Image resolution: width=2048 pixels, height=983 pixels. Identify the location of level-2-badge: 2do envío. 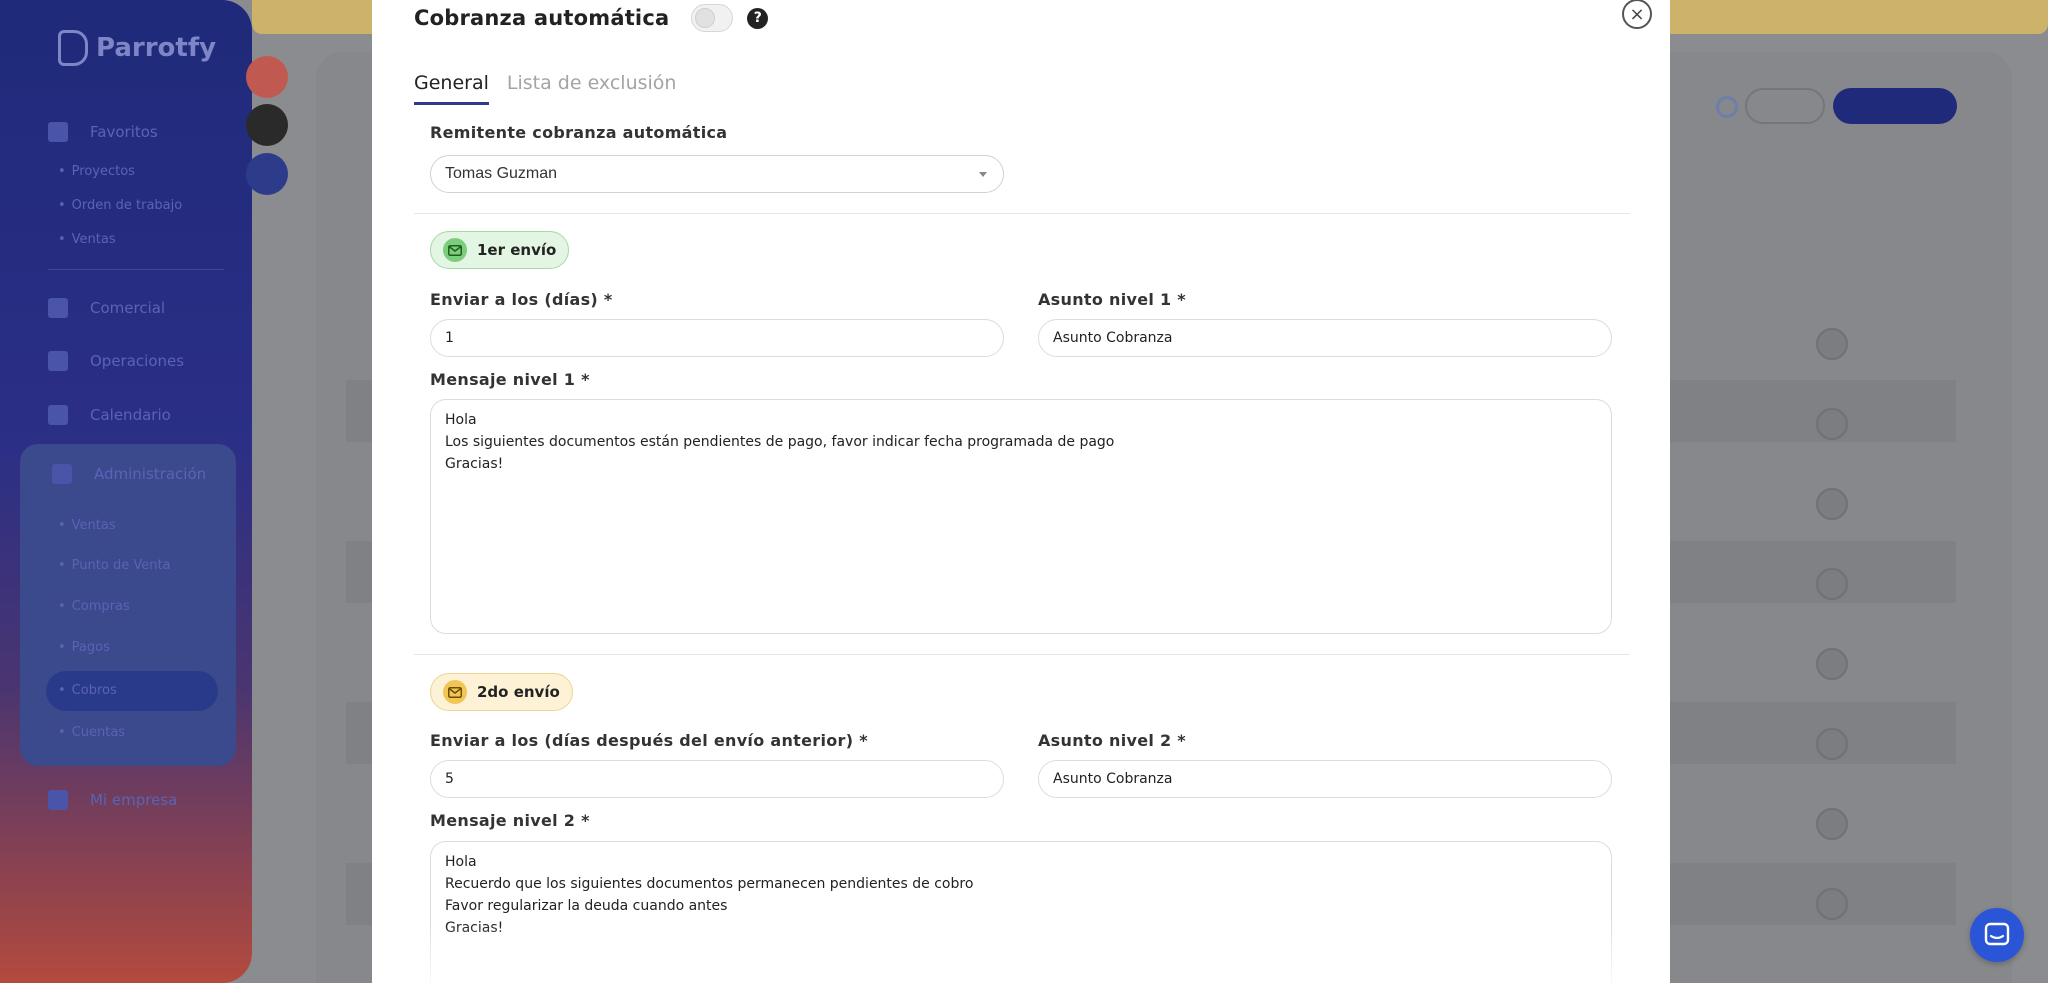
(501, 692).